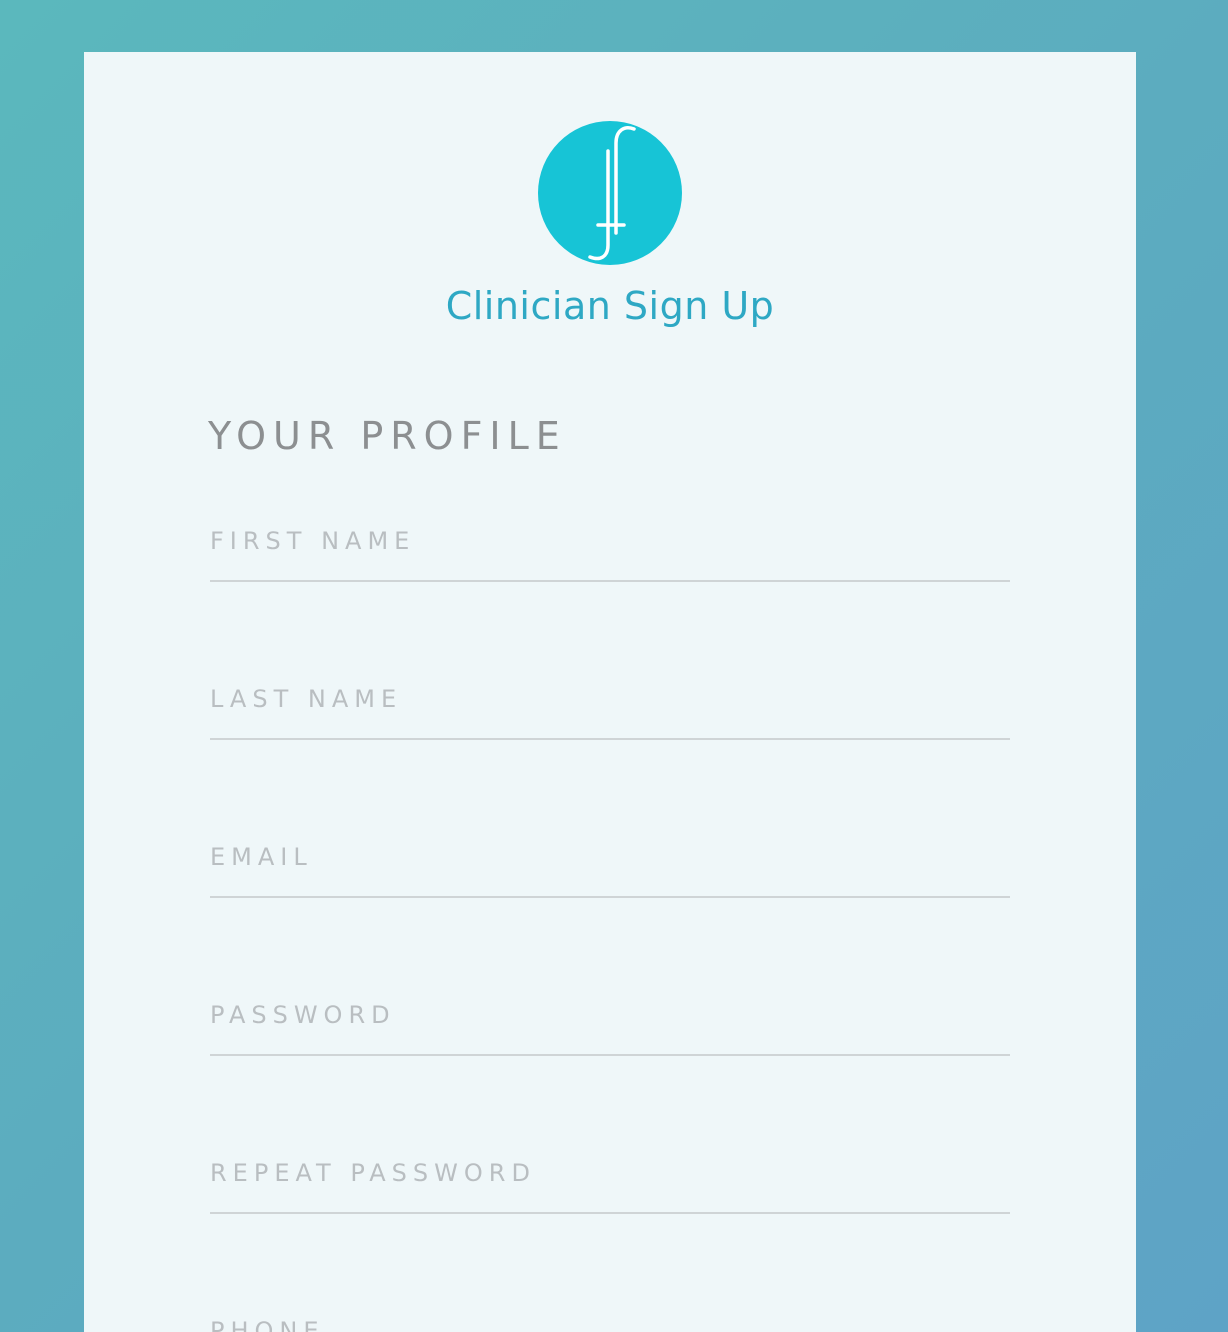 This screenshot has height=1332, width=1228. I want to click on first-name-field-wrapper, so click(610, 542).